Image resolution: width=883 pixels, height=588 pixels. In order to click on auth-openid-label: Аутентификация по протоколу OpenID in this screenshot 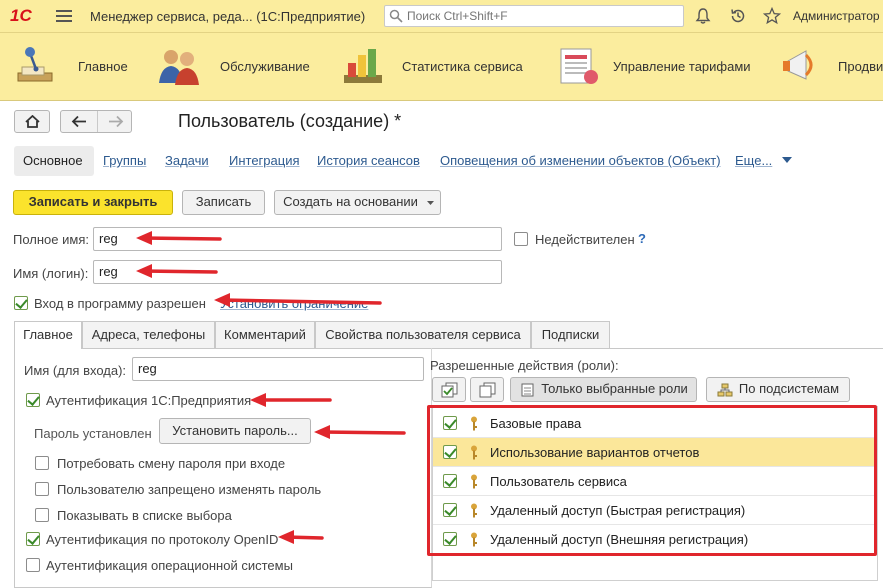, I will do `click(162, 539)`.